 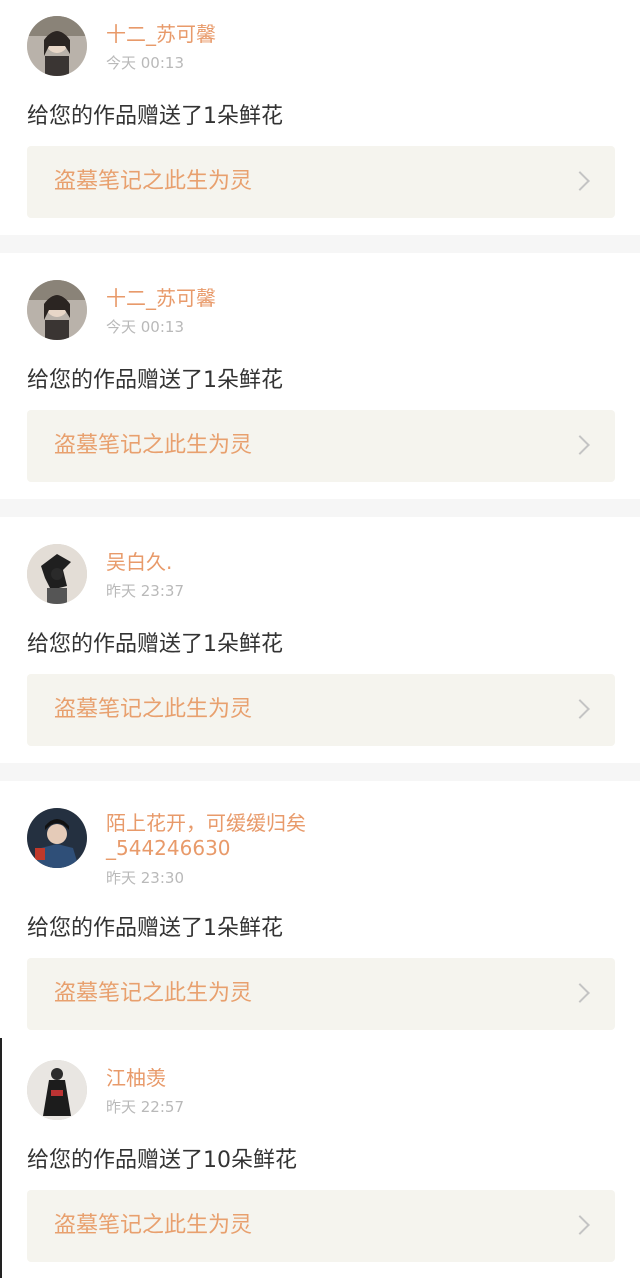 What do you see at coordinates (145, 1107) in the screenshot?
I see `timestamp: 昨天 22:57` at bounding box center [145, 1107].